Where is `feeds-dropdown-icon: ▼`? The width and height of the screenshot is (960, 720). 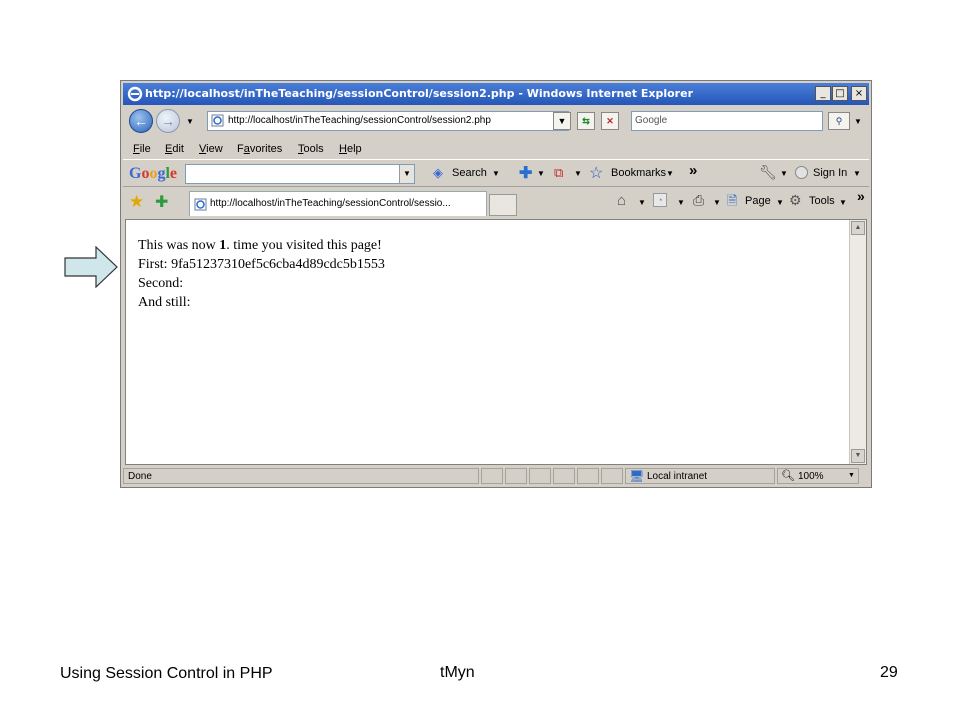 feeds-dropdown-icon: ▼ is located at coordinates (681, 202).